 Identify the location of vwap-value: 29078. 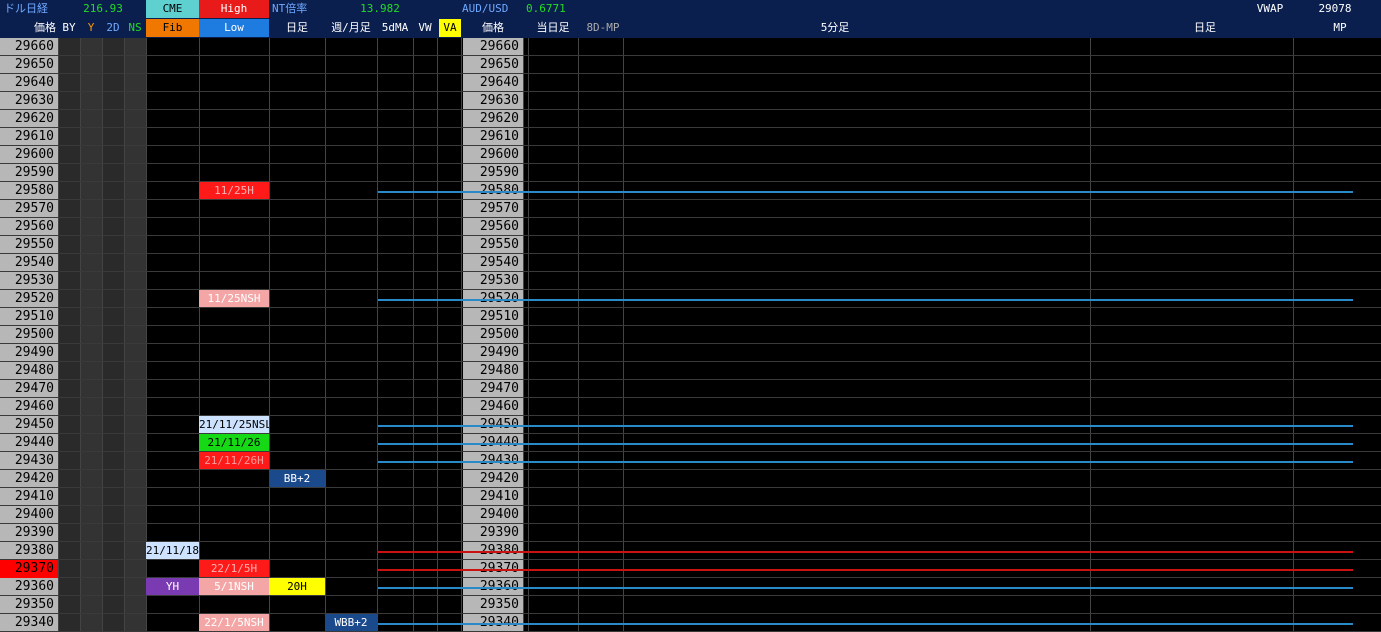
(1335, 8).